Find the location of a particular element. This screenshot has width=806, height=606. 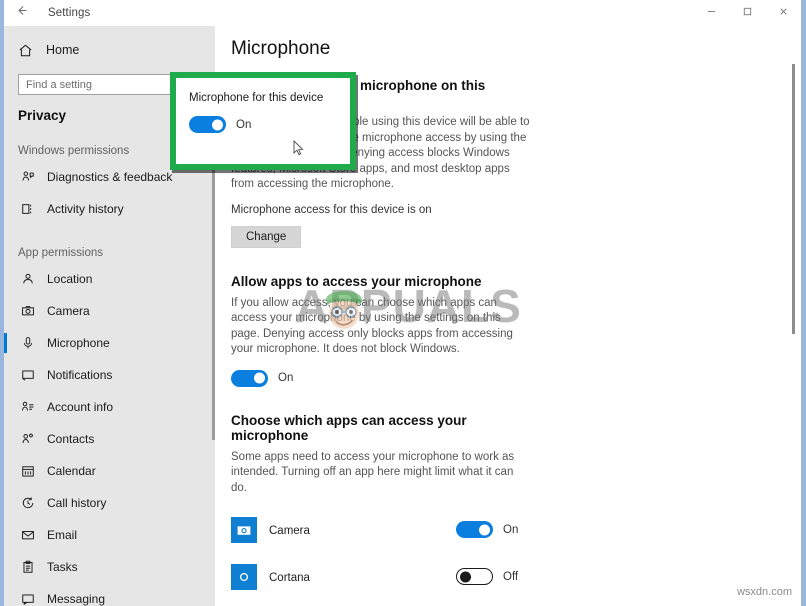

allow-apps-toggle-label: On is located at coordinates (286, 378).